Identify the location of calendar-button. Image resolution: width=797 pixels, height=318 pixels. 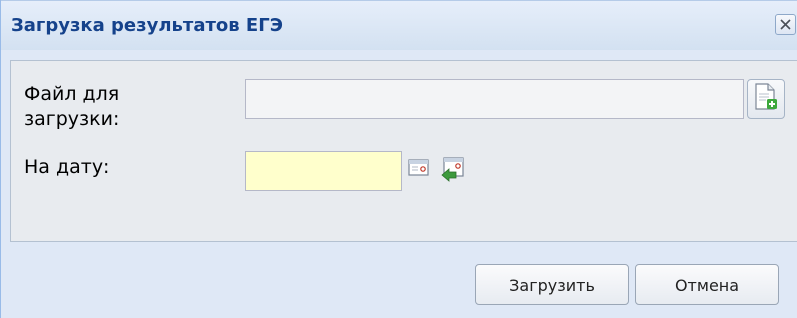
(419, 169).